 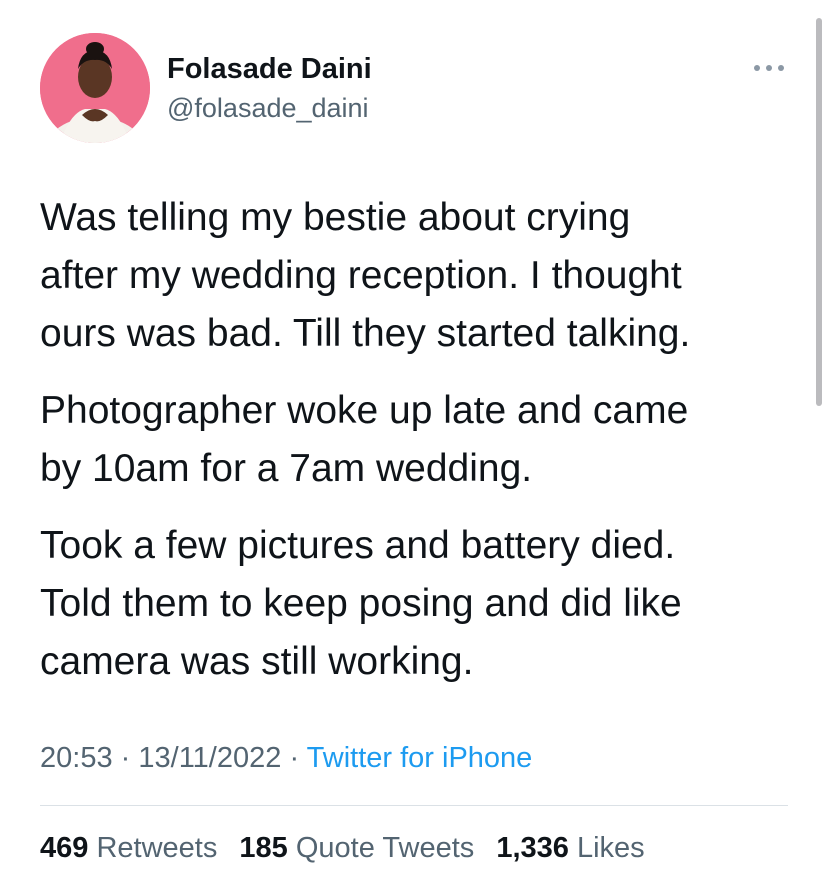 I want to click on avatar-image, so click(x=95, y=88).